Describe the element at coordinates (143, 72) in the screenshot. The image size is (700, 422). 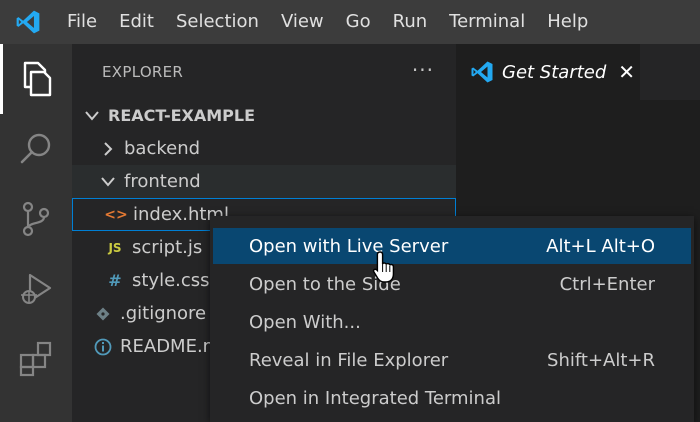
I see `explorer-title: EXPLORER` at that location.